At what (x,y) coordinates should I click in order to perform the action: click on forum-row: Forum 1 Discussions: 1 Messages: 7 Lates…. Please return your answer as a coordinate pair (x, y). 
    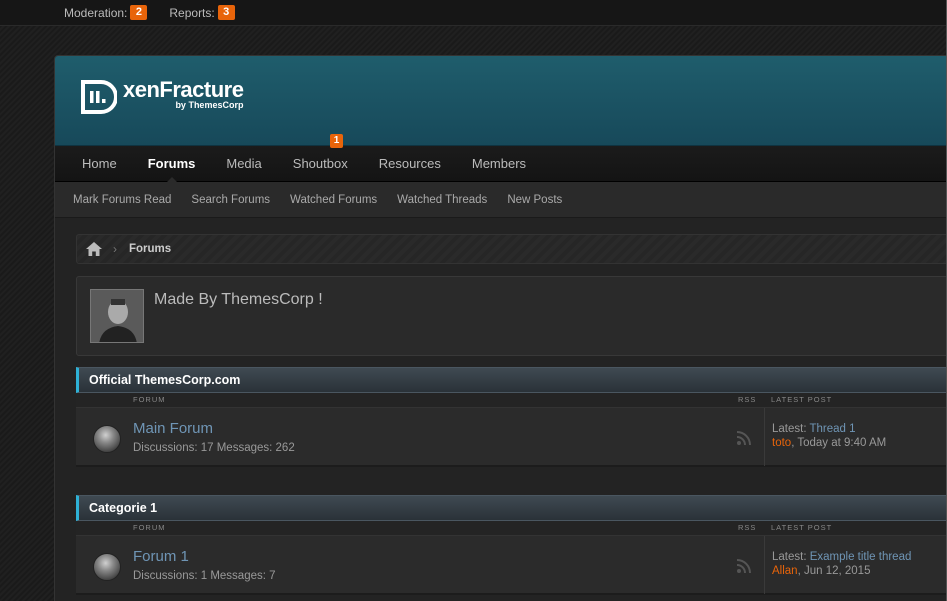
    Looking at the image, I should click on (511, 565).